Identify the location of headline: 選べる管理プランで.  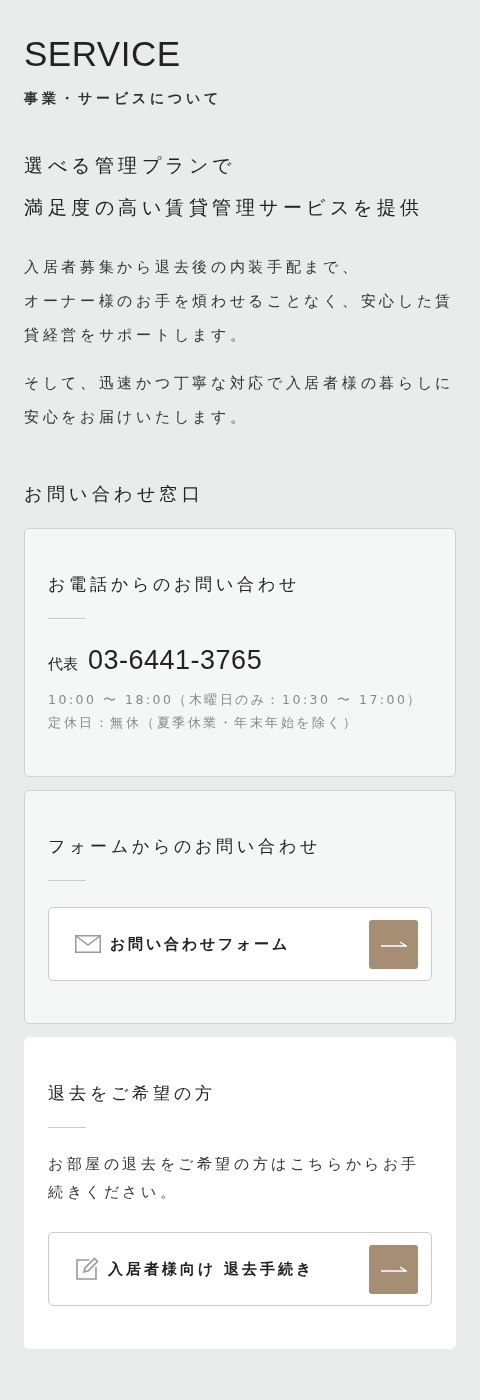
(130, 165).